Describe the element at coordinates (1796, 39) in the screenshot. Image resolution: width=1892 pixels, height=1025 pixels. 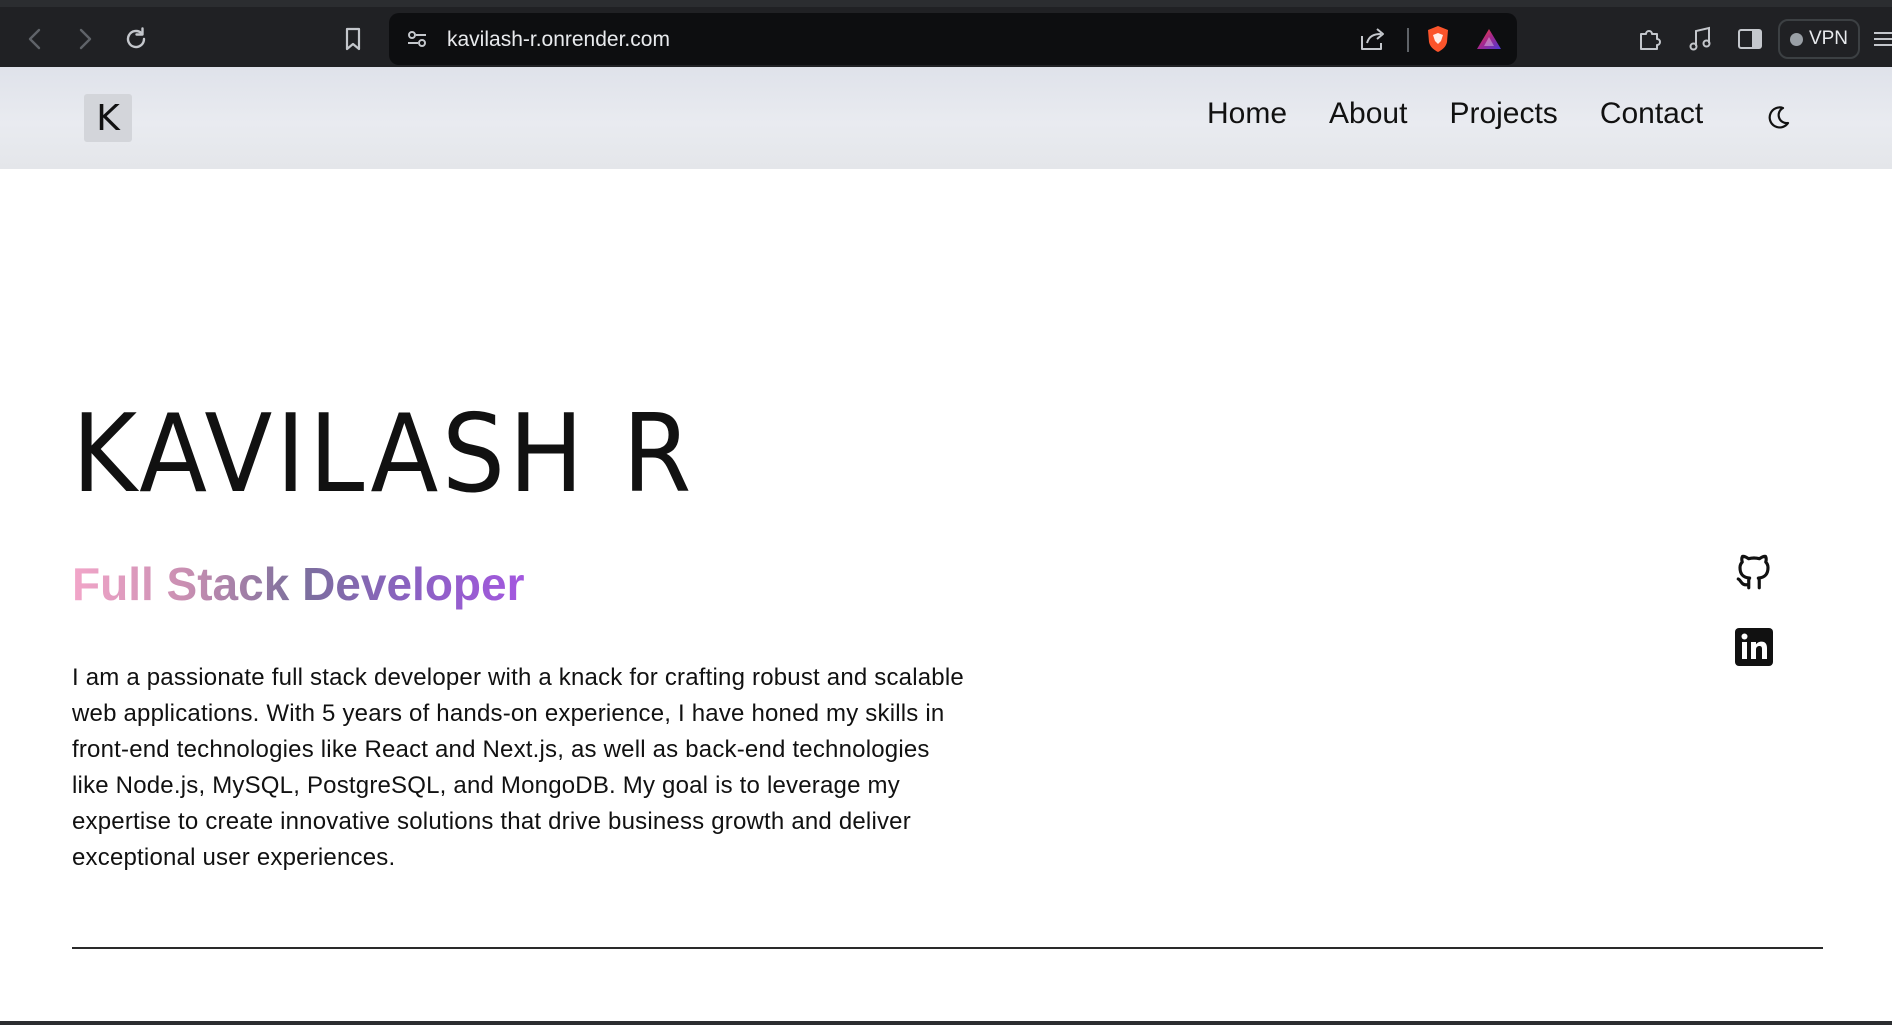
I see `vpn-status-icon` at that location.